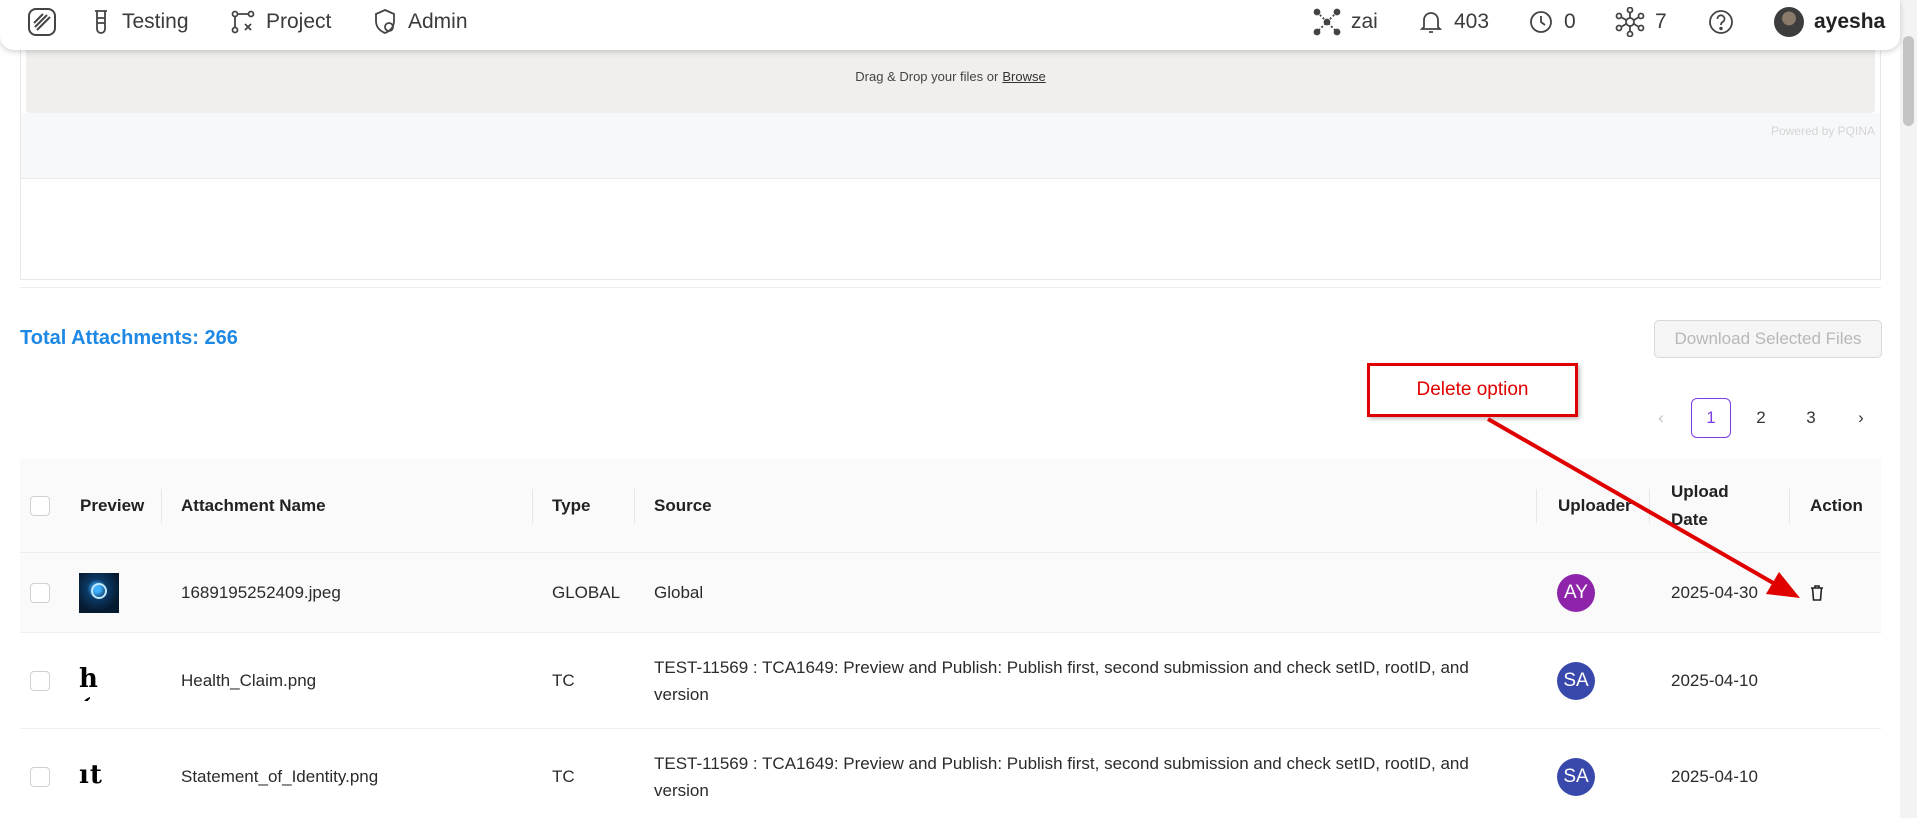  I want to click on attachment-preview: ıt o, so click(99, 777).